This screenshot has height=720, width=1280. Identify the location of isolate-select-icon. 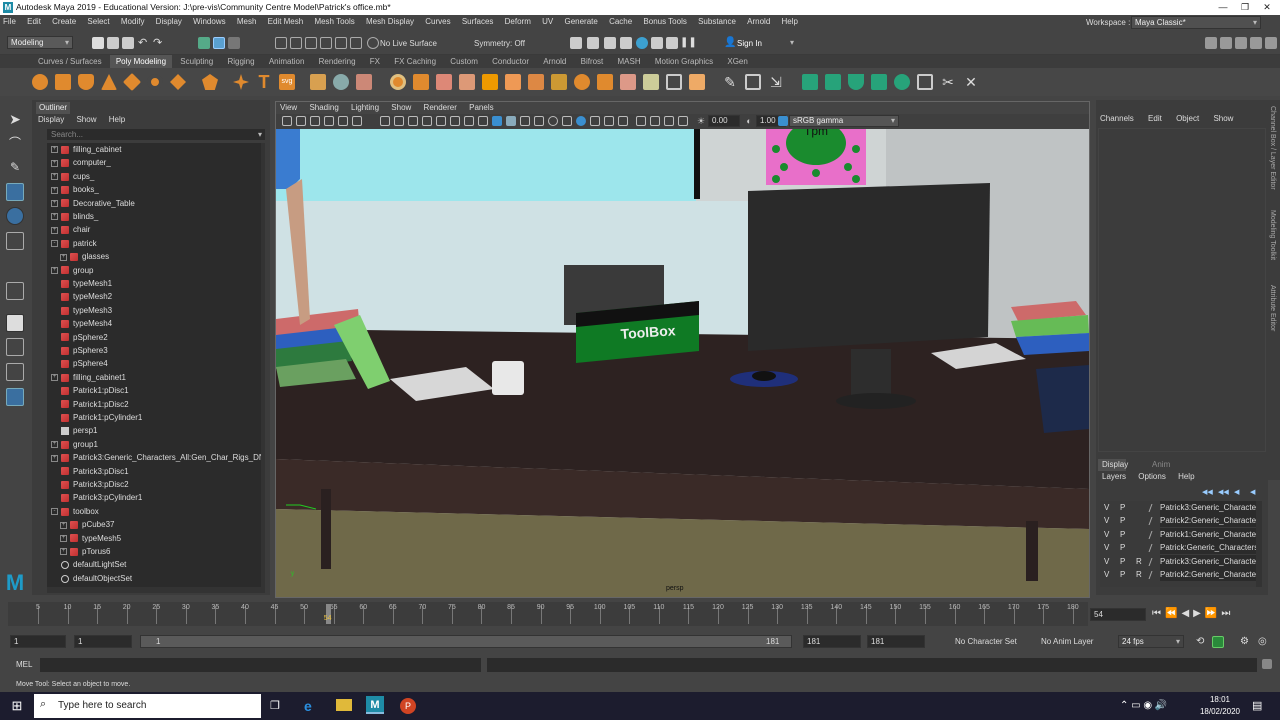
(595, 121).